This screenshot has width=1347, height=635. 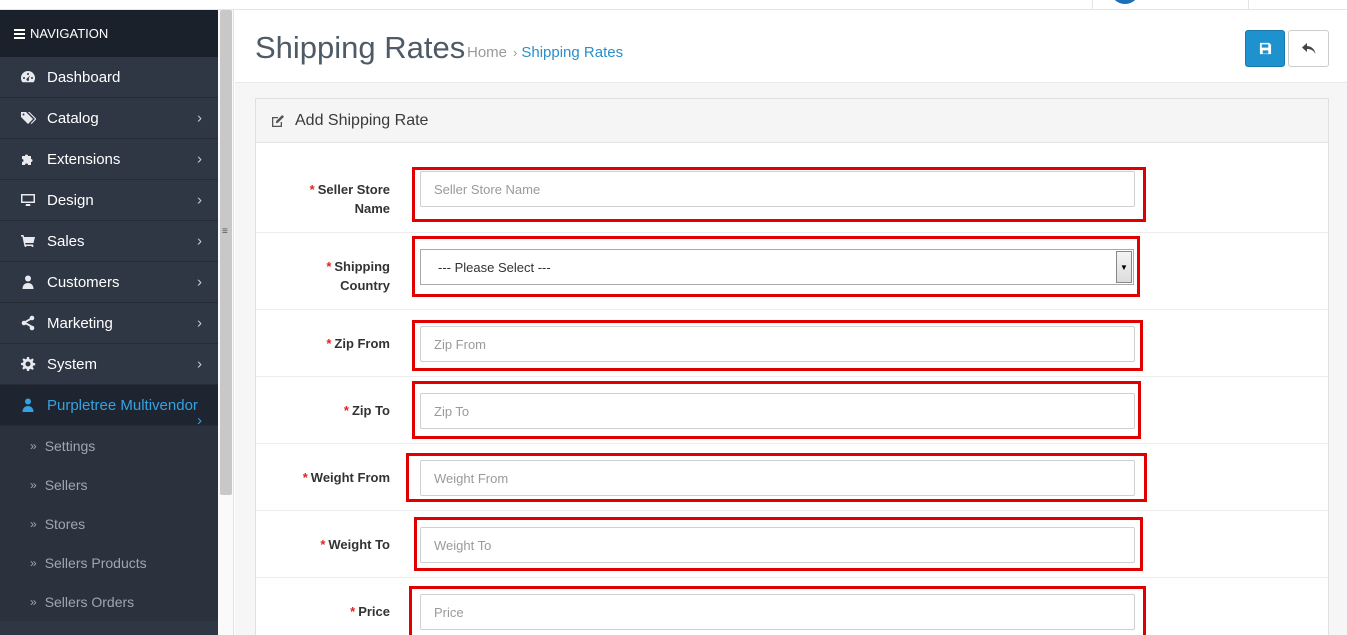 I want to click on navigation-header: NAVIGATION, so click(x=109, y=33).